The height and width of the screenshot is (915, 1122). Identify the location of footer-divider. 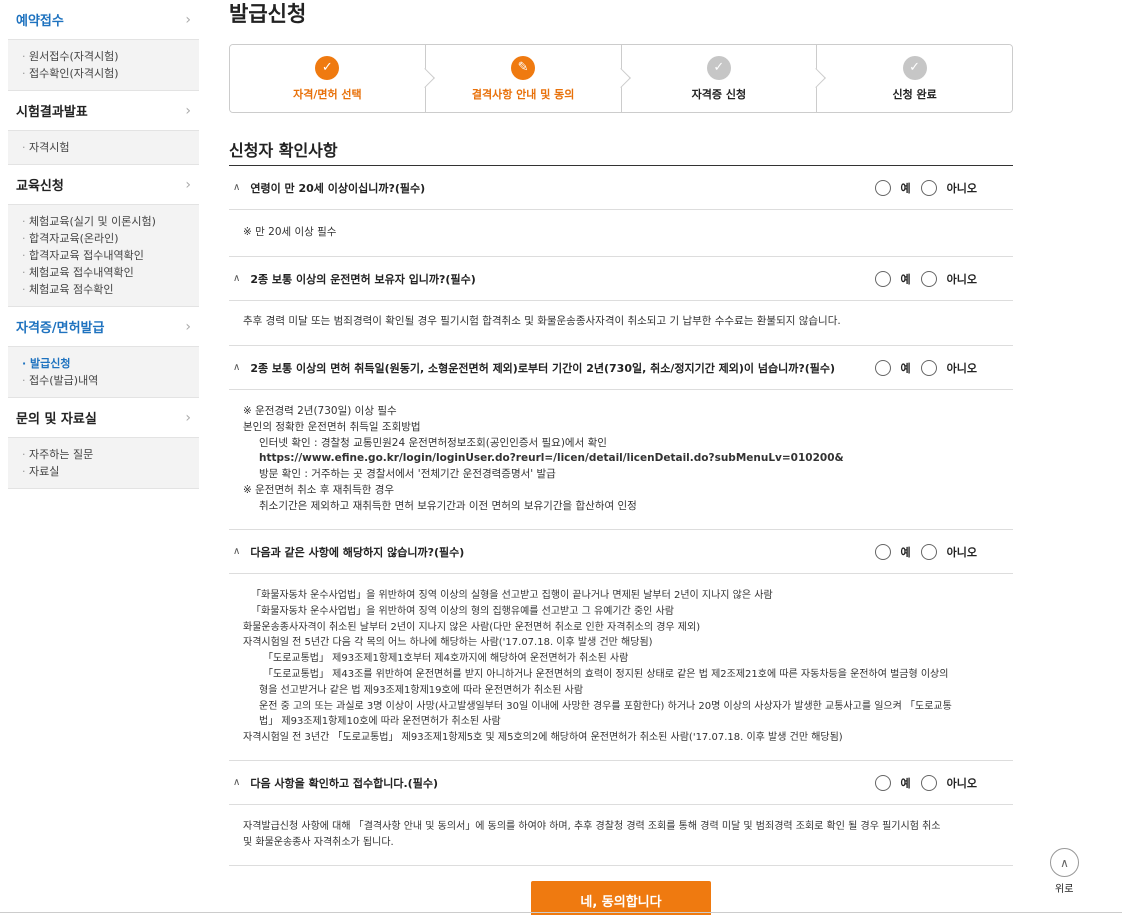
(561, 912).